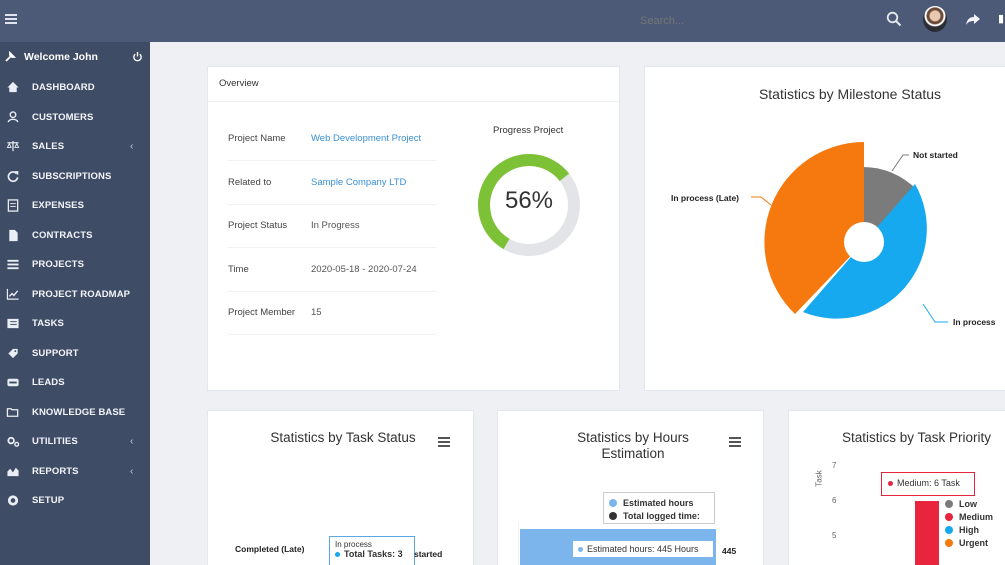 Image resolution: width=1005 pixels, height=565 pixels. Describe the element at coordinates (250, 182) in the screenshot. I see `overview-row-key: Related to` at that location.